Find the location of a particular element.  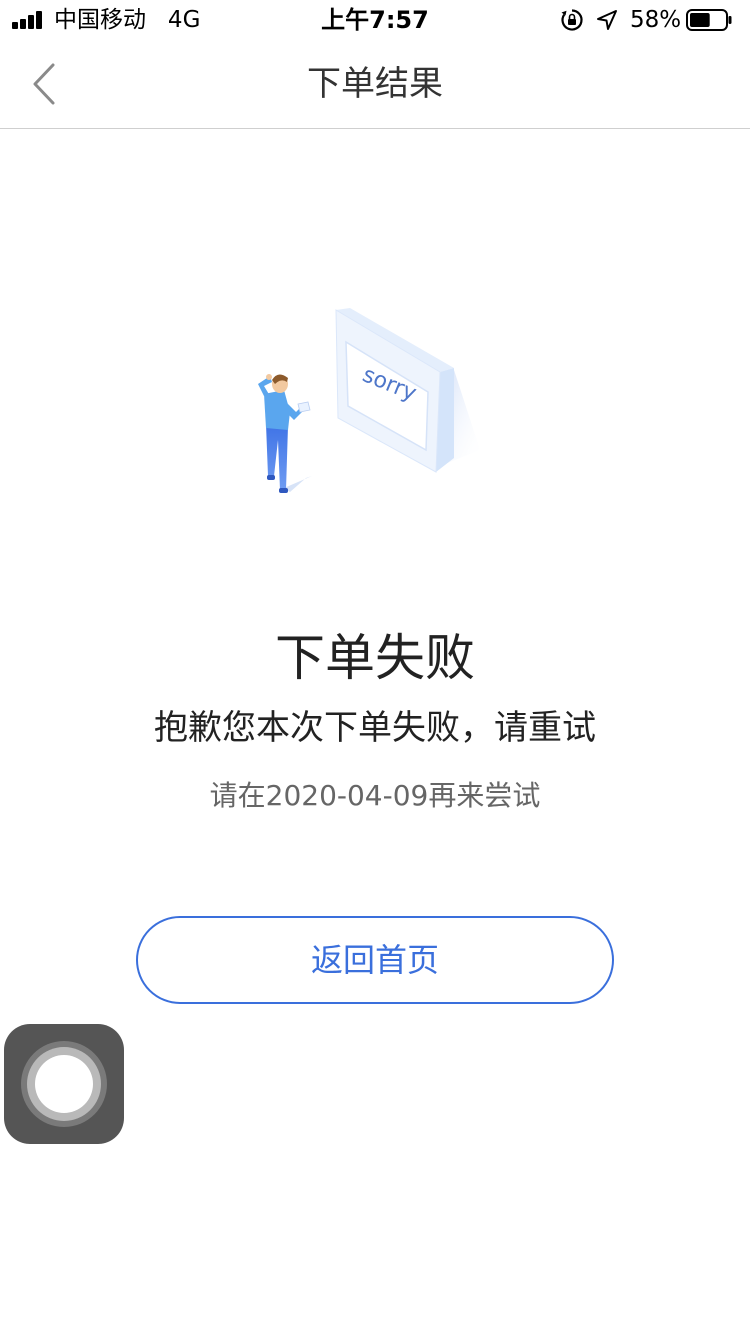

result-title: 下单失败 is located at coordinates (375, 658).